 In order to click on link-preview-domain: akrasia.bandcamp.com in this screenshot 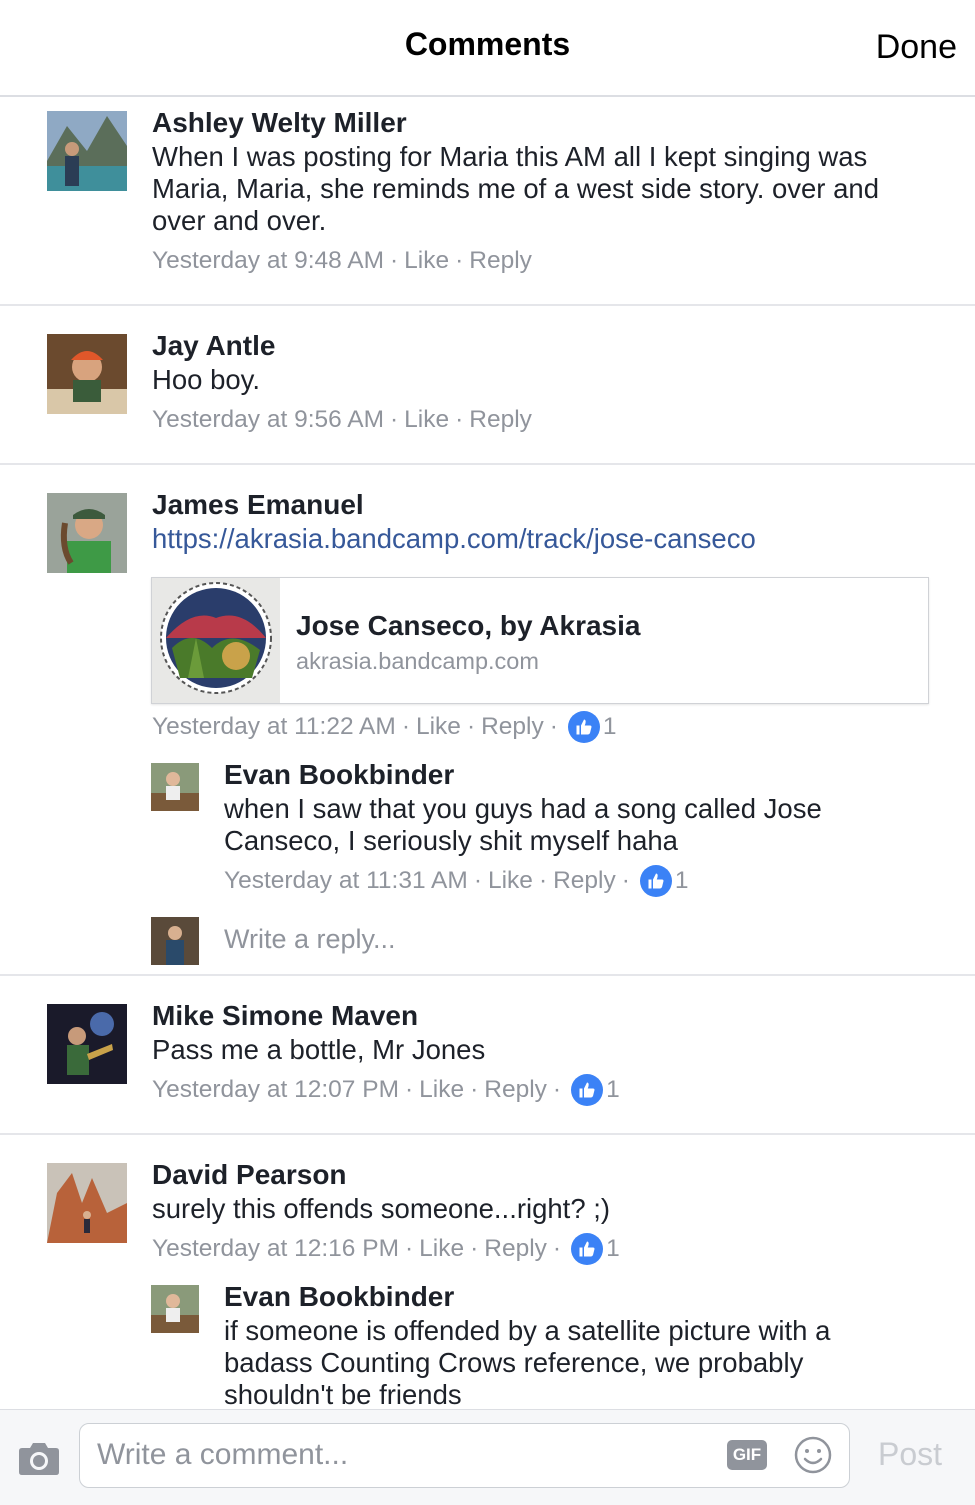, I will do `click(417, 661)`.